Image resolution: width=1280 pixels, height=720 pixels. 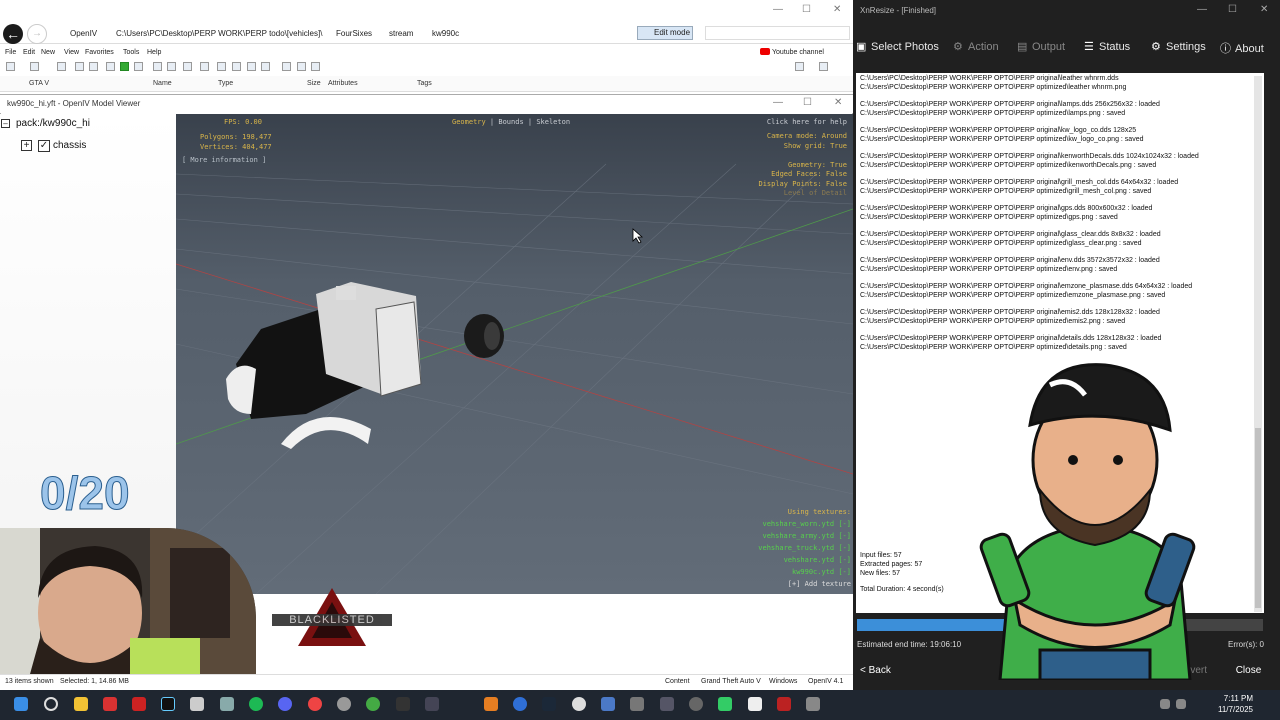 I want to click on edged-faces-toggle: Edged Faces: False, so click(x=802, y=175).